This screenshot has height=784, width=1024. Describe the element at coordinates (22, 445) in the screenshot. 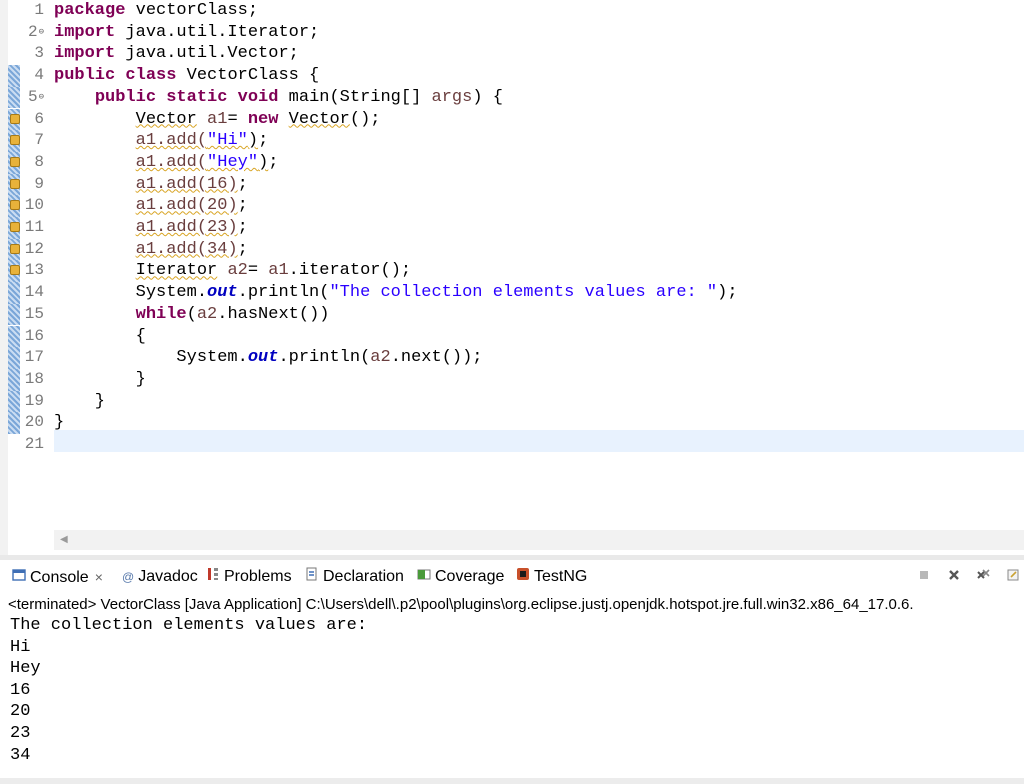

I see `line-number: 21` at that location.